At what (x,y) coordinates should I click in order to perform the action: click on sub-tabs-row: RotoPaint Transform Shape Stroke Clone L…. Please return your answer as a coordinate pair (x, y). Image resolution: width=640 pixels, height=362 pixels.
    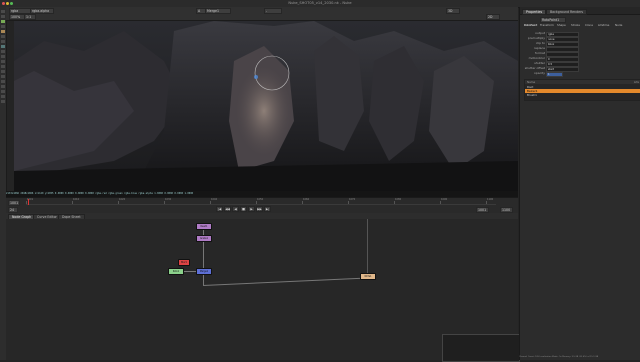
    Looking at the image, I should click on (580, 25).